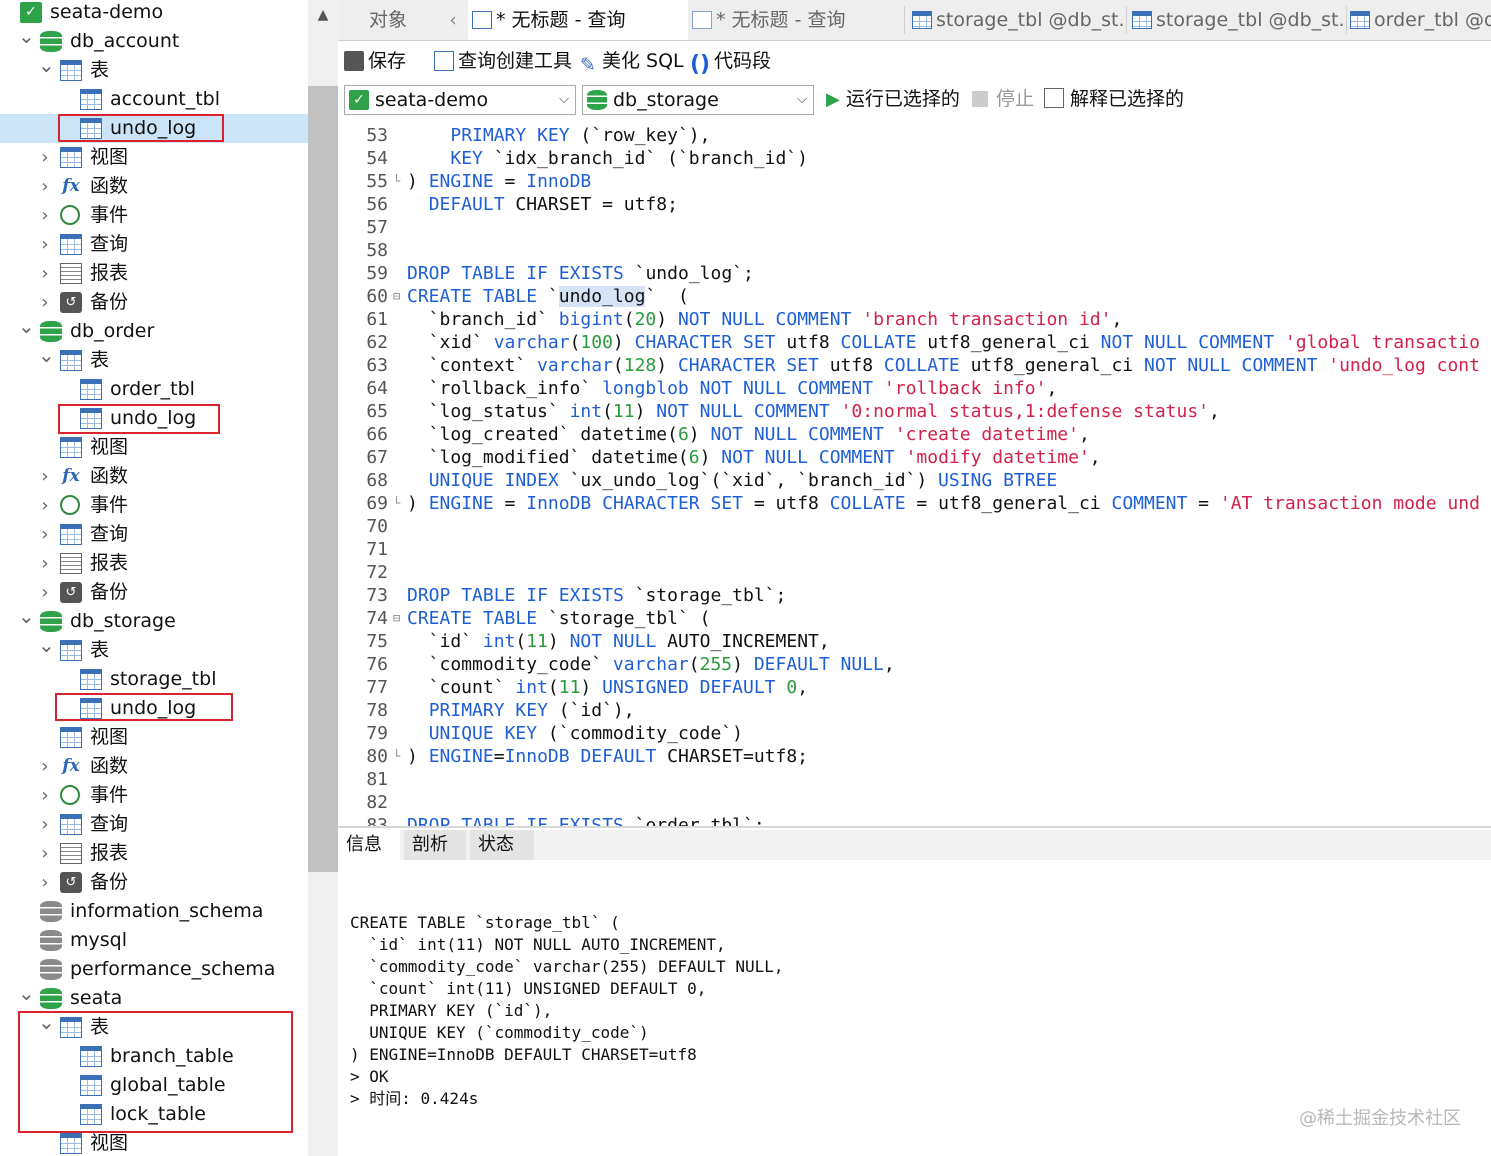 This screenshot has width=1491, height=1156. Describe the element at coordinates (893, 99) in the screenshot. I see `run-selected-button: ▶ 运行已选择的` at that location.